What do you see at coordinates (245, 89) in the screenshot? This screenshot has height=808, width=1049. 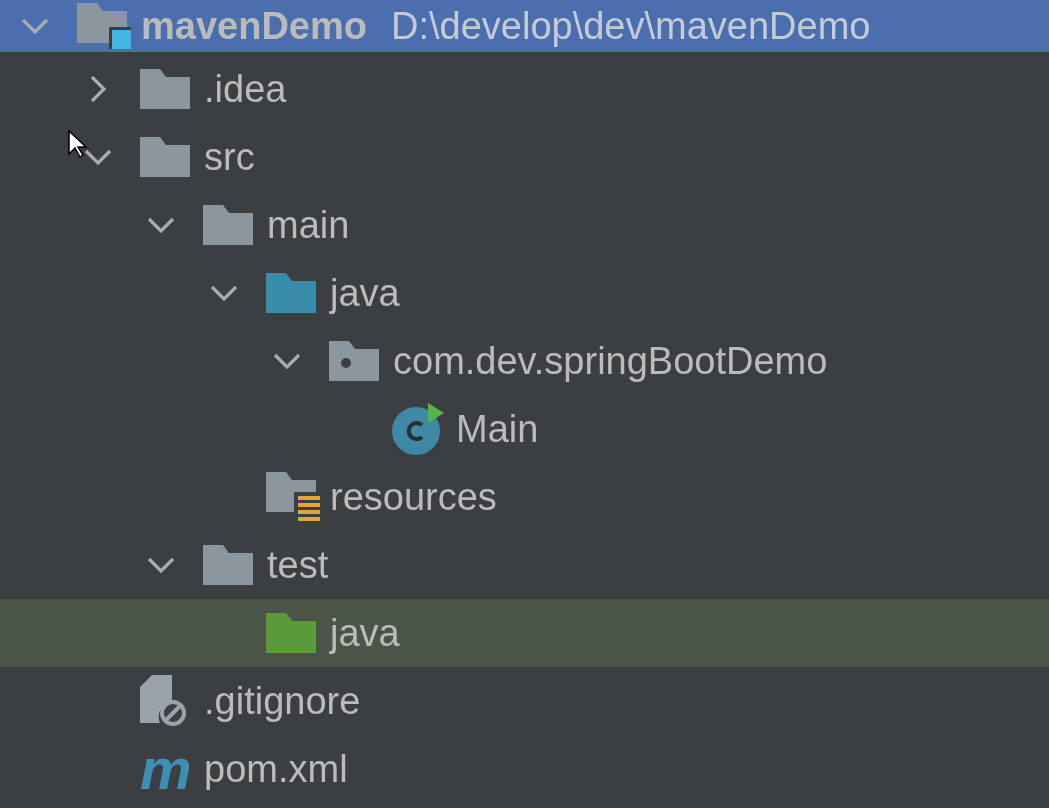 I see `tree-item-label: .idea` at bounding box center [245, 89].